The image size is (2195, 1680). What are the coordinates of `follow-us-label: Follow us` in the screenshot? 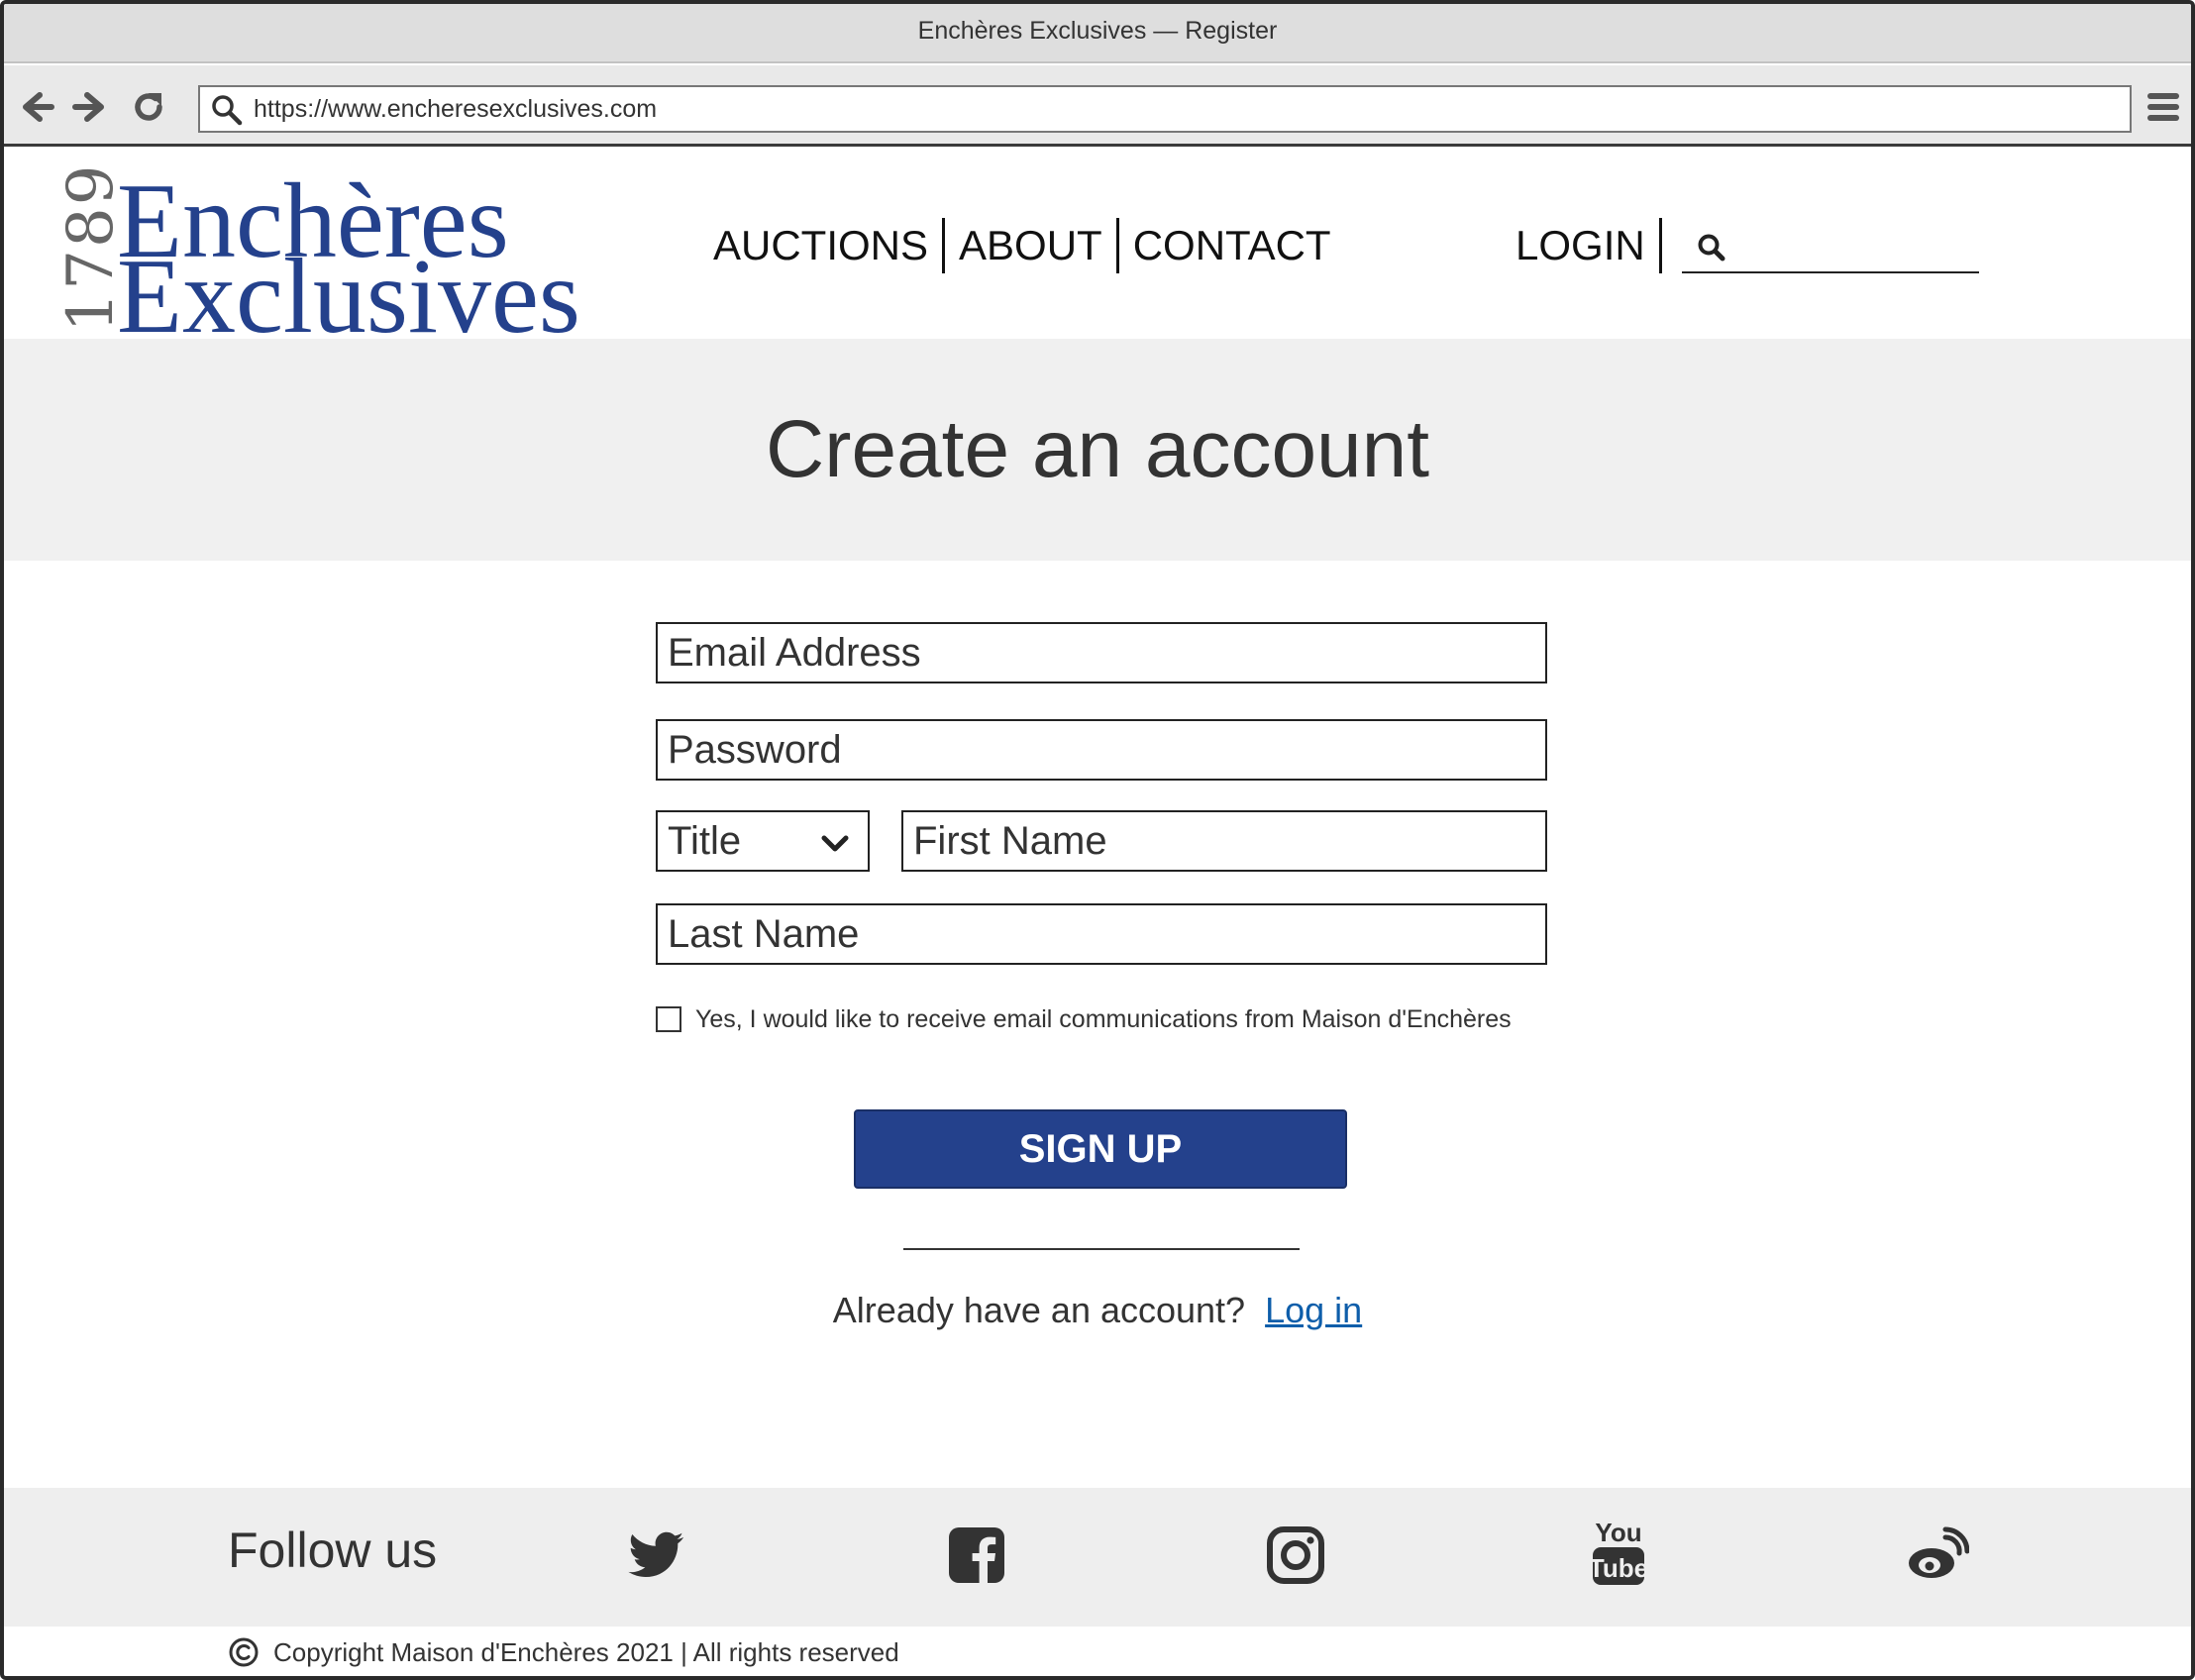 It's located at (333, 1550).